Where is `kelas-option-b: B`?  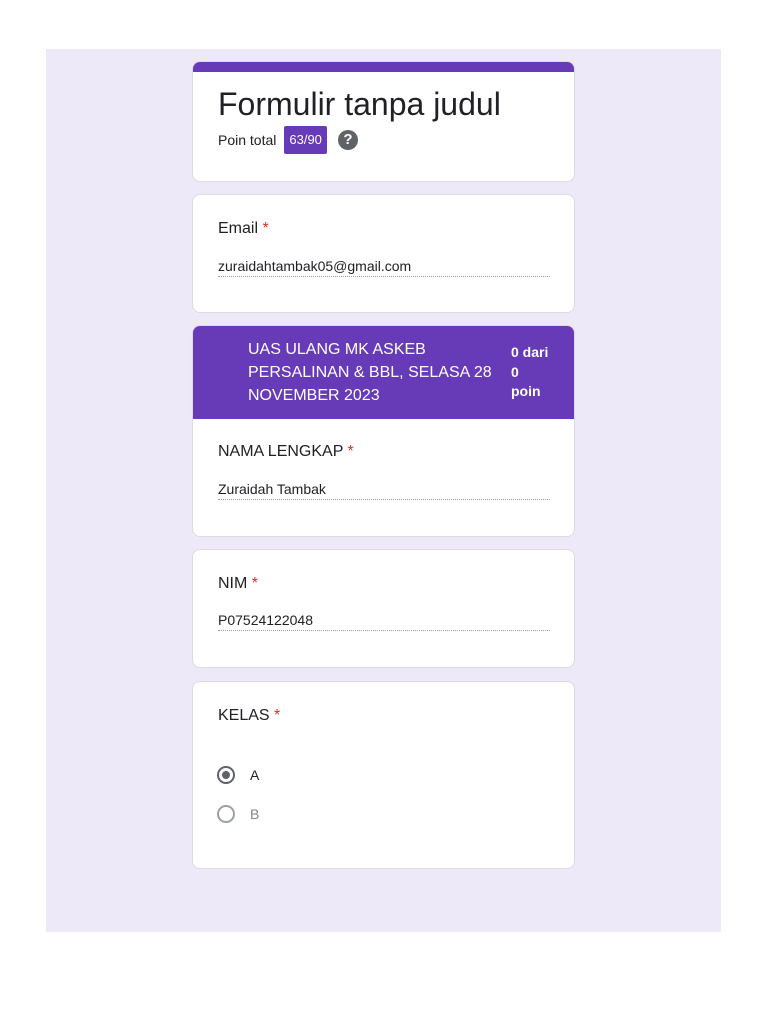 kelas-option-b: B is located at coordinates (238, 814).